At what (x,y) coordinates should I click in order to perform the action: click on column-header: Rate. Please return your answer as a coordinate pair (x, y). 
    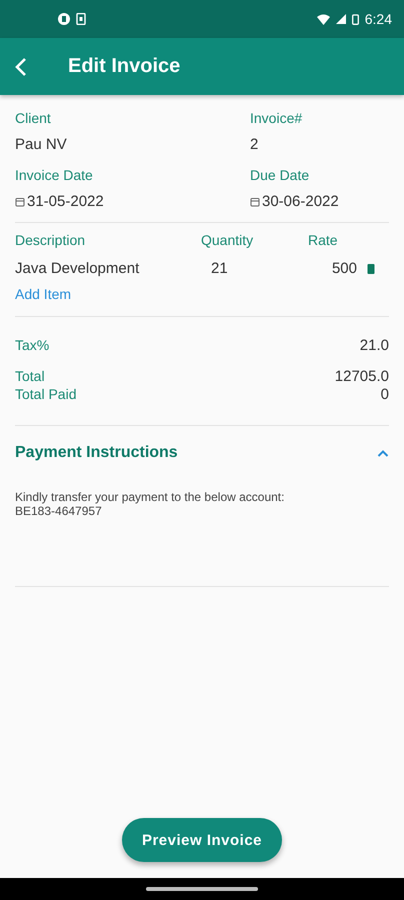
    Looking at the image, I should click on (323, 240).